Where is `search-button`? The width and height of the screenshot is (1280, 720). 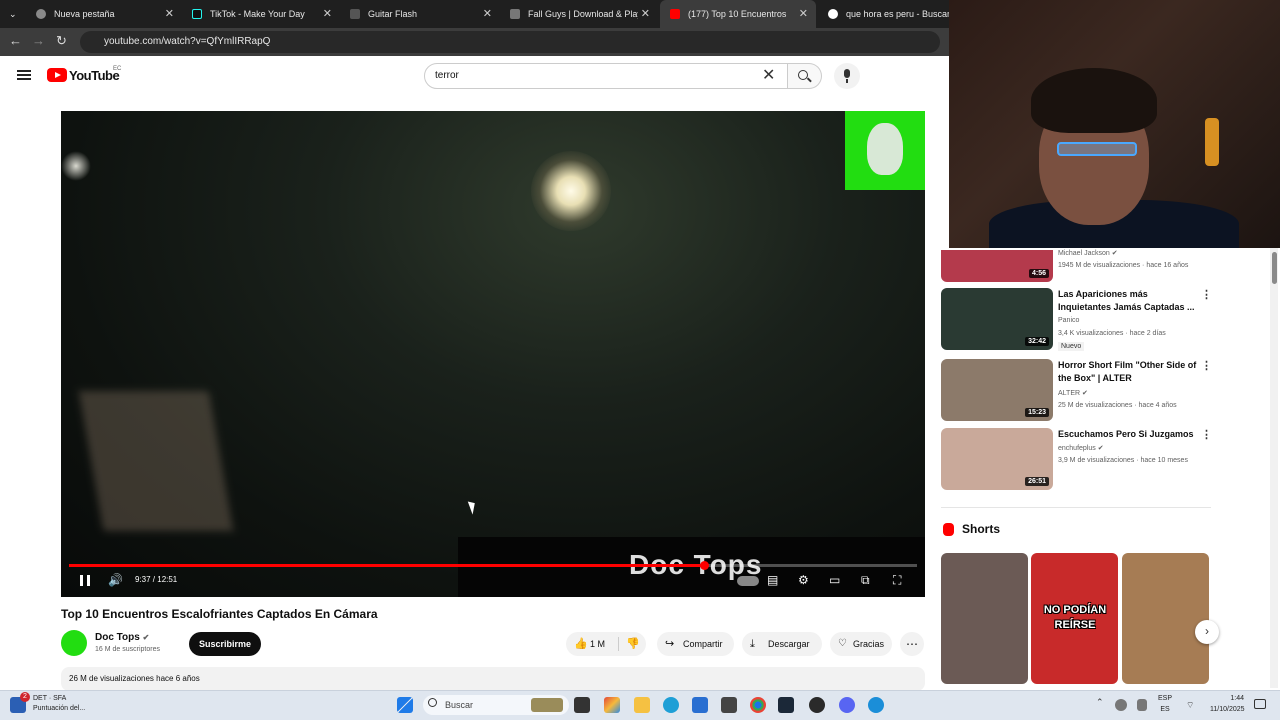 search-button is located at coordinates (805, 76).